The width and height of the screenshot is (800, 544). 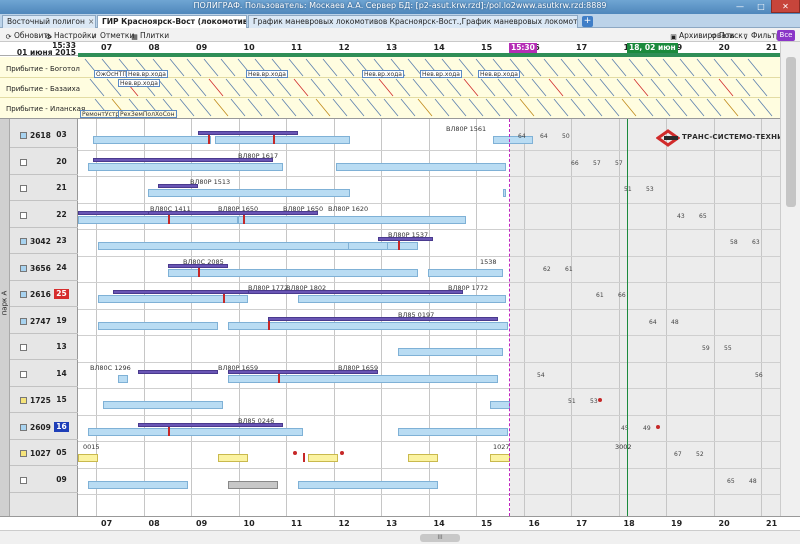 I want to click on tab-gir-krasnoyarsk: ГИР Красноярск-Вост (локомотивы АСУСТ)×, so click(x=172, y=21).